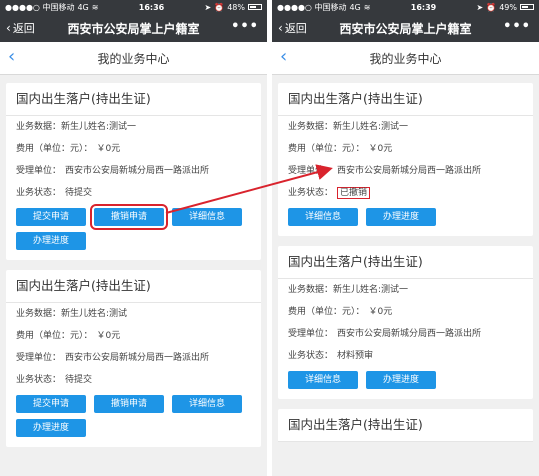 This screenshot has width=539, height=476. I want to click on arrow-line, so click(249, 189).